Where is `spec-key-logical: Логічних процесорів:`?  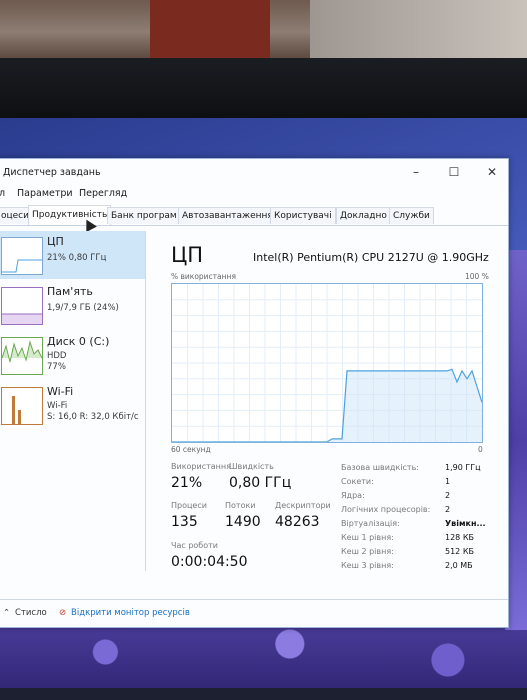
spec-key-logical: Логічних процесорів: is located at coordinates (386, 509).